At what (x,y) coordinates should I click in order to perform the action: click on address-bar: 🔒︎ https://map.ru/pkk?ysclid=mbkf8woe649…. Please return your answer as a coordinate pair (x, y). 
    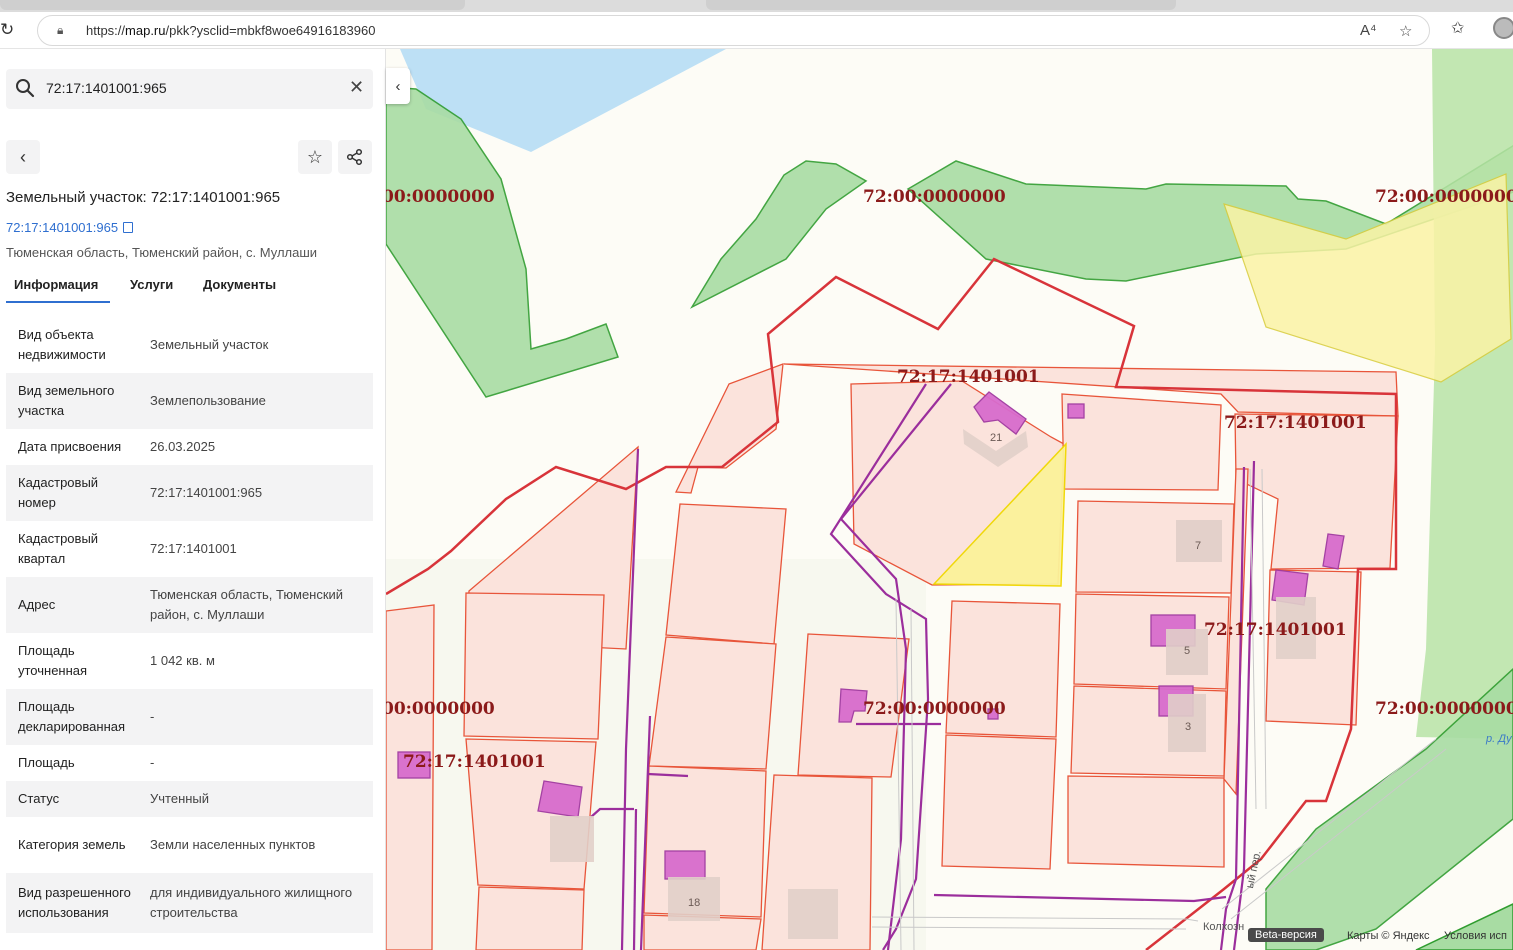
    Looking at the image, I should click on (733, 30).